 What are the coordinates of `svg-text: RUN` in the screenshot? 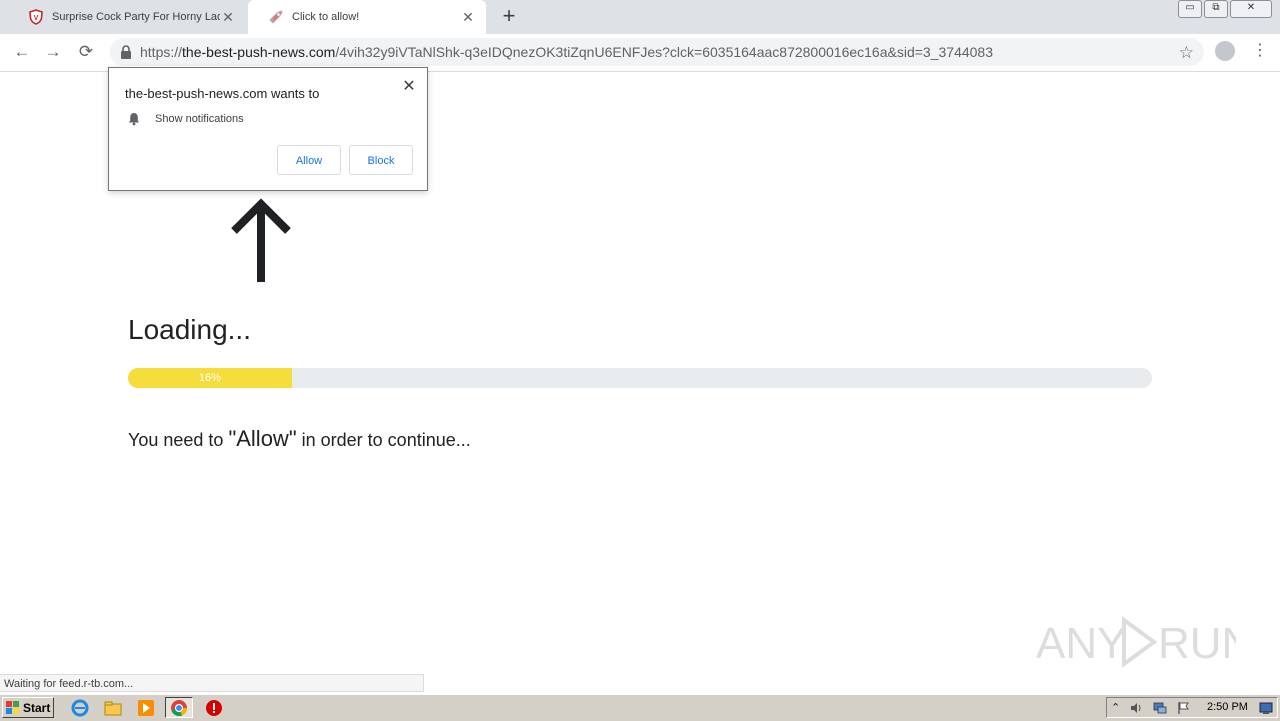 It's located at (1197, 643).